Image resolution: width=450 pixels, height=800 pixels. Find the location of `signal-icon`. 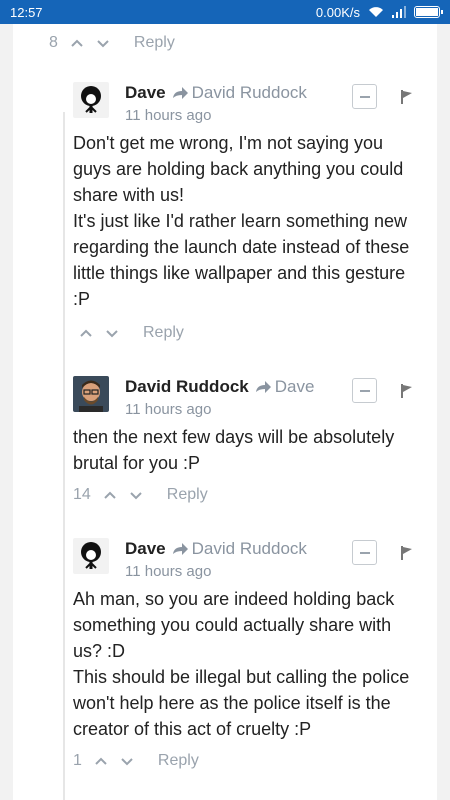

signal-icon is located at coordinates (399, 12).